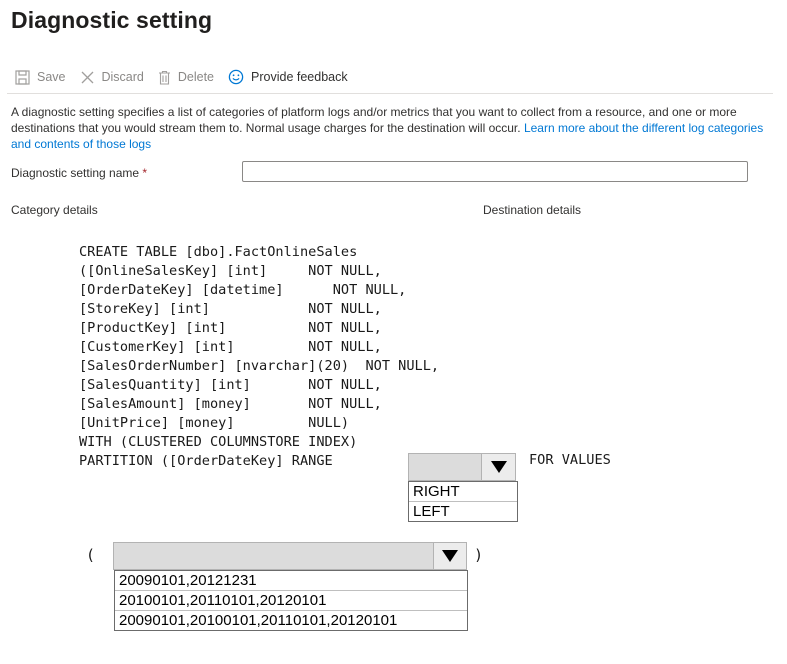  What do you see at coordinates (112, 20) in the screenshot?
I see `page-title: Diagnostic setting` at bounding box center [112, 20].